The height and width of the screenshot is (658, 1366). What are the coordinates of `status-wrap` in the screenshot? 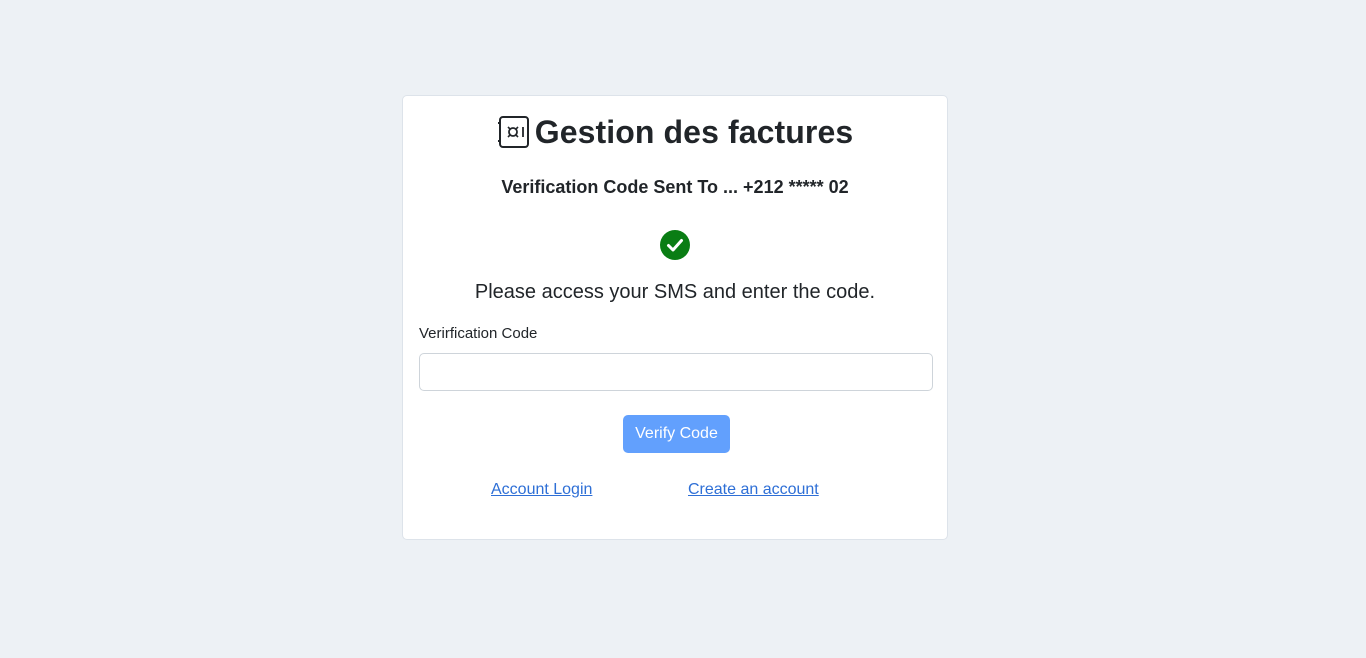 It's located at (675, 245).